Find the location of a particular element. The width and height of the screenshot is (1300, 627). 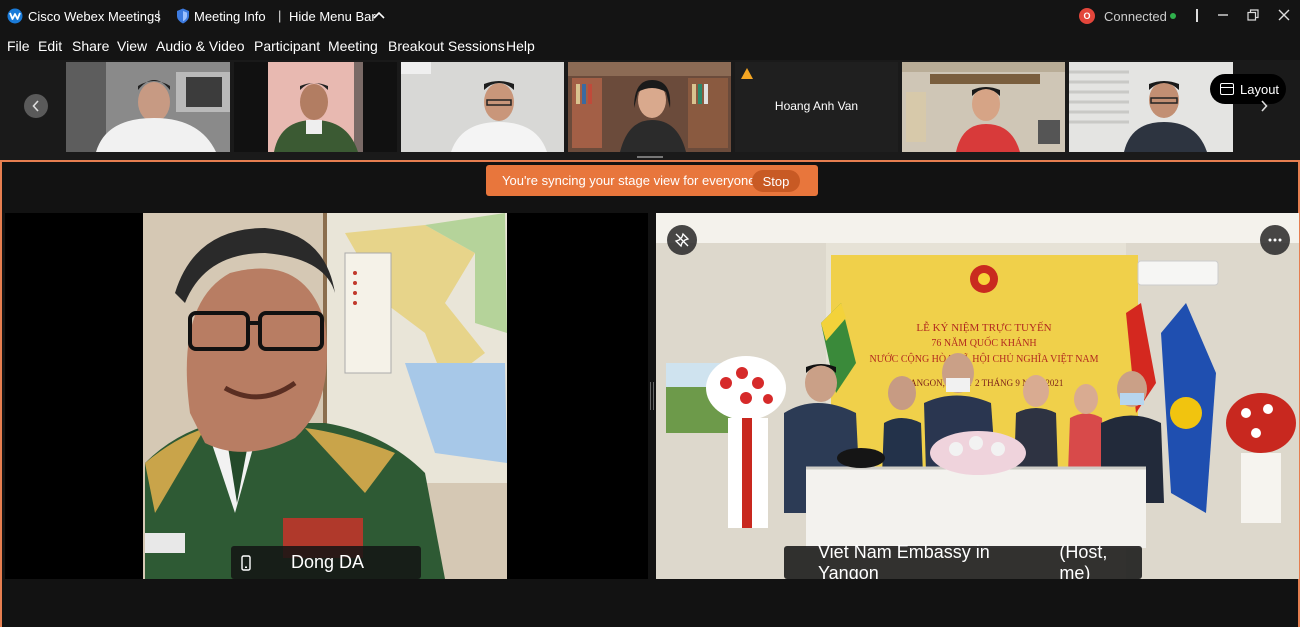

minimize-button is located at coordinates (1223, 15).